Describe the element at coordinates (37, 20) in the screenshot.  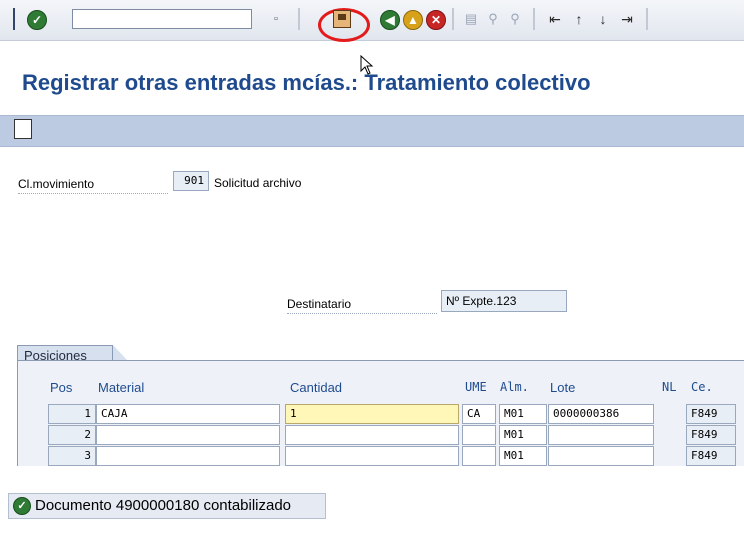
I see `enter-icon: ✓` at that location.